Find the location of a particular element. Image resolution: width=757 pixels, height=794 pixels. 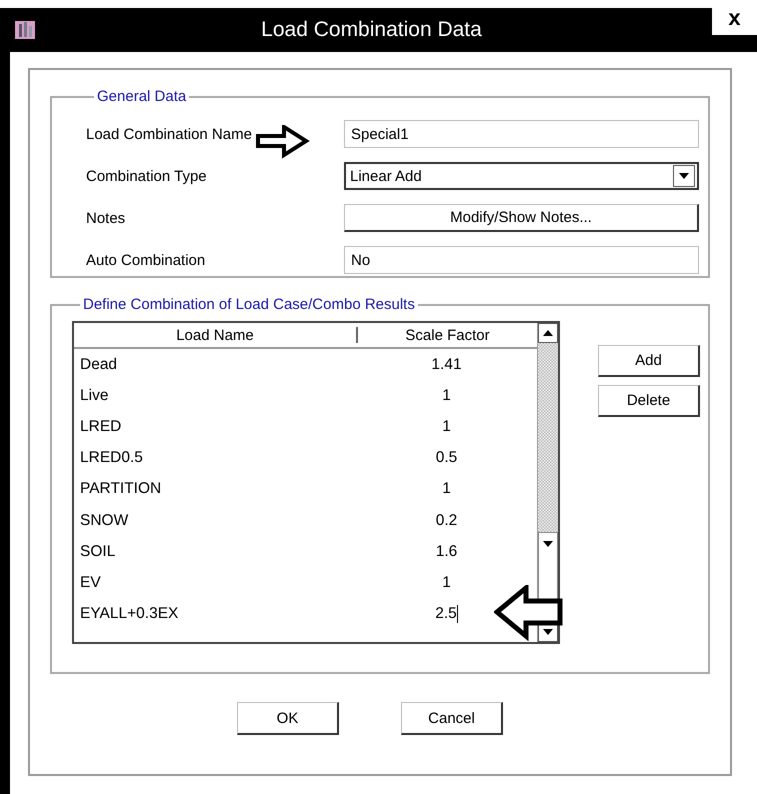

group-legend: General Data is located at coordinates (142, 96).